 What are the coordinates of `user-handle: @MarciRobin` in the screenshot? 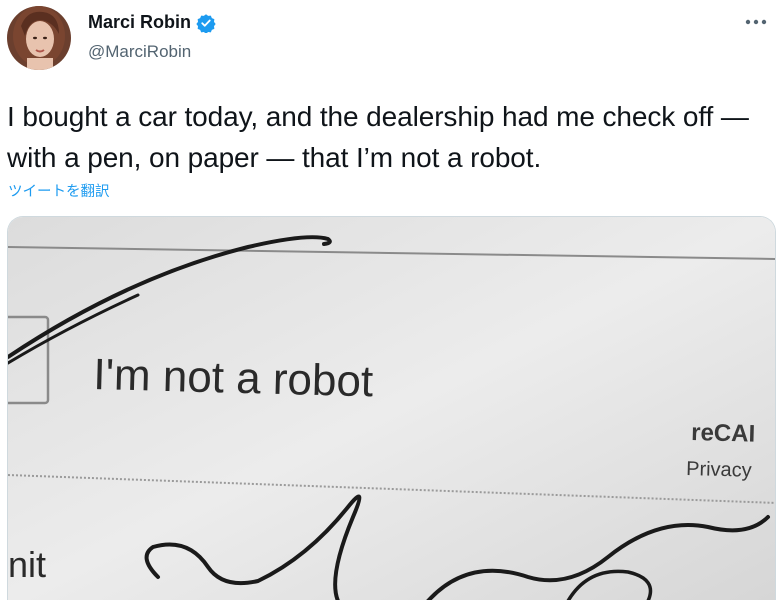 It's located at (139, 52).